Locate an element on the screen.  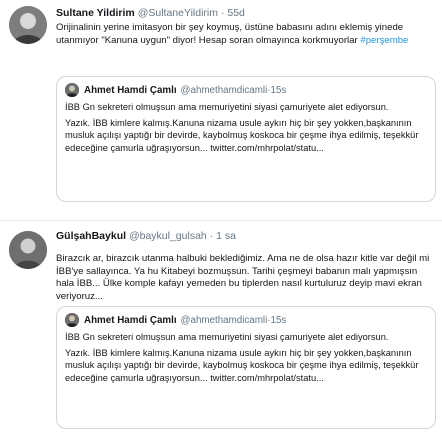
tweet-header: GülşahBaykul @baykul_gulsah · 1 sa is located at coordinates (244, 236).